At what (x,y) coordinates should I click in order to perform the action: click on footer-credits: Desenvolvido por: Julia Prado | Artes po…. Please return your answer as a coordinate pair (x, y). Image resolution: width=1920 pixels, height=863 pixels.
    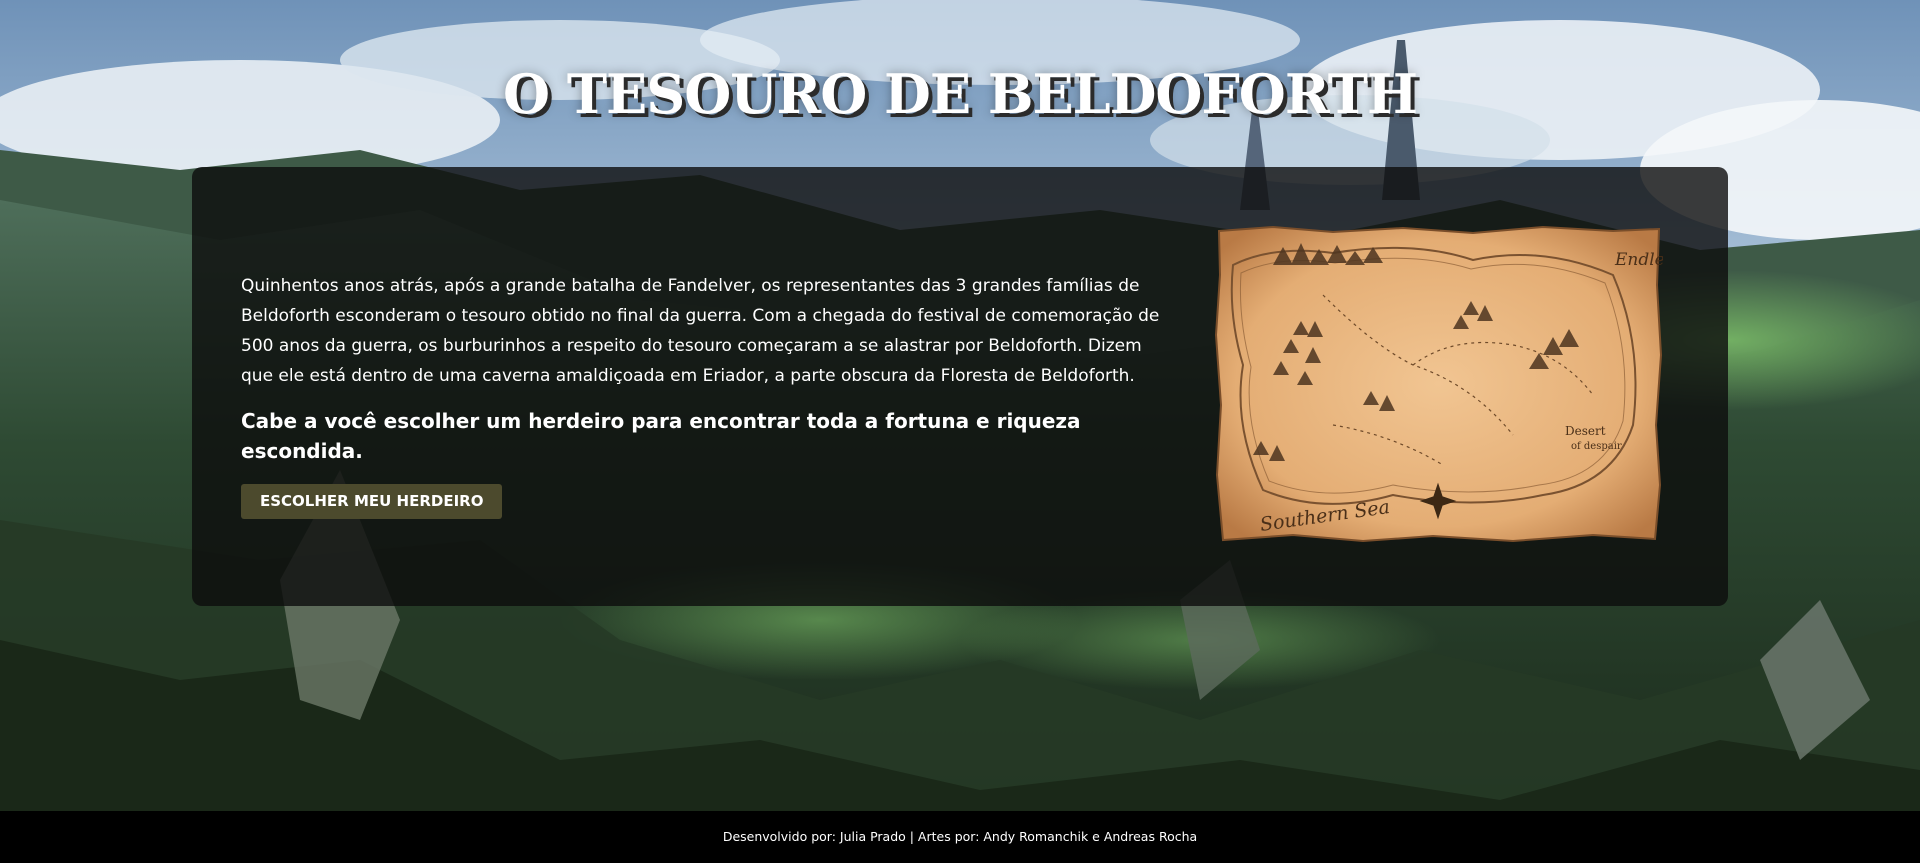
    Looking at the image, I should click on (960, 836).